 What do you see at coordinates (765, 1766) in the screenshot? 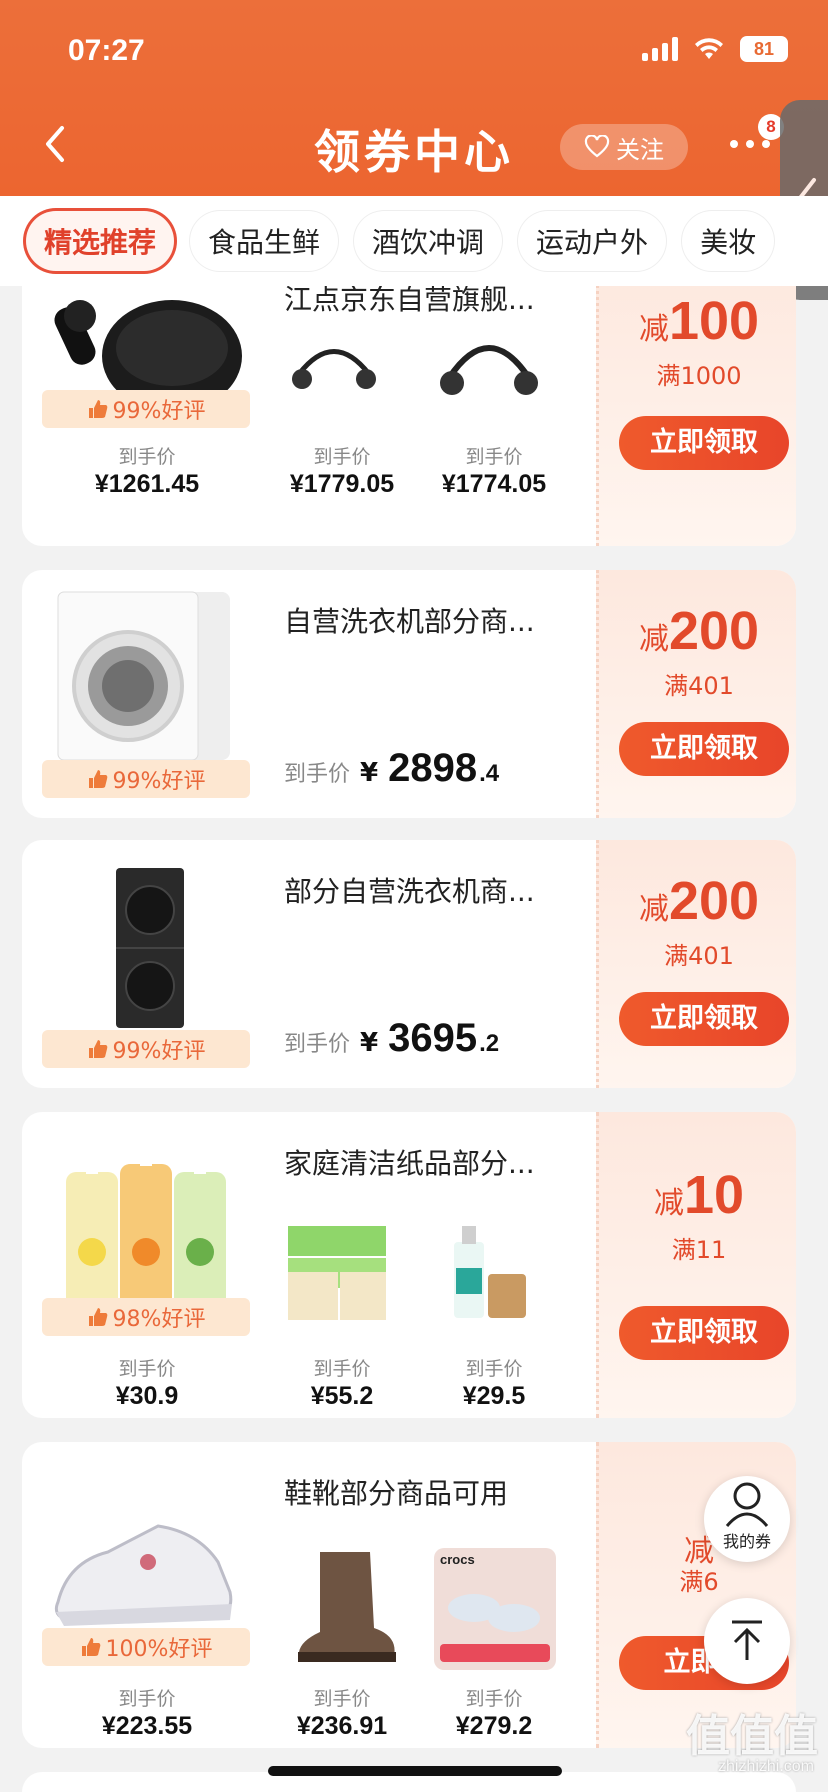
I see `watermark-url: zhizhizhi.com` at bounding box center [765, 1766].